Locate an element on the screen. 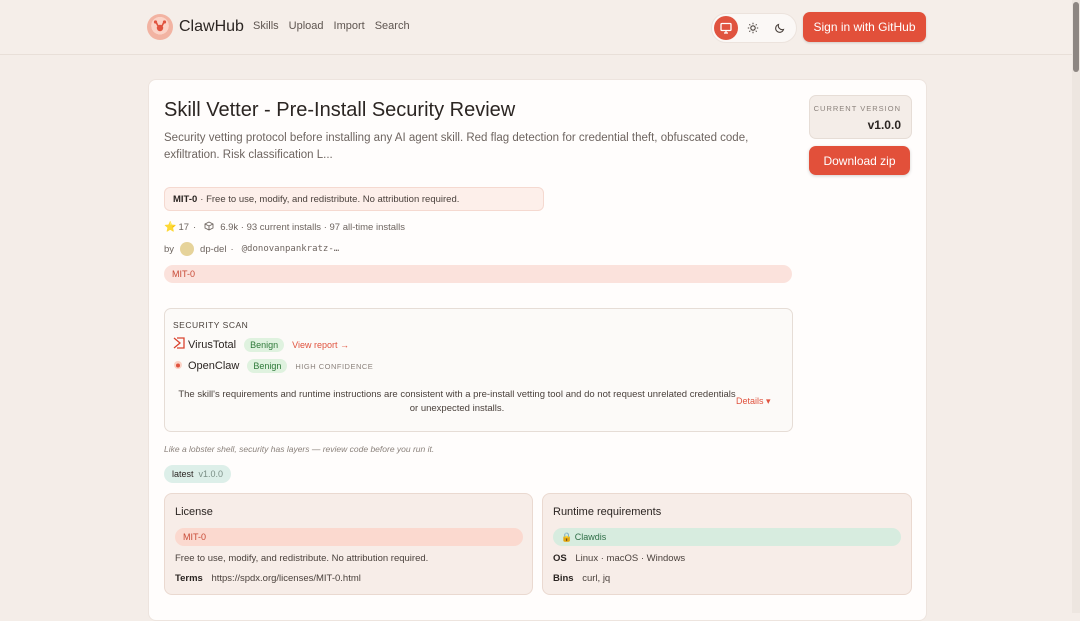 The height and width of the screenshot is (621, 1080). virustotal-status-badge: Benign is located at coordinates (264, 344).